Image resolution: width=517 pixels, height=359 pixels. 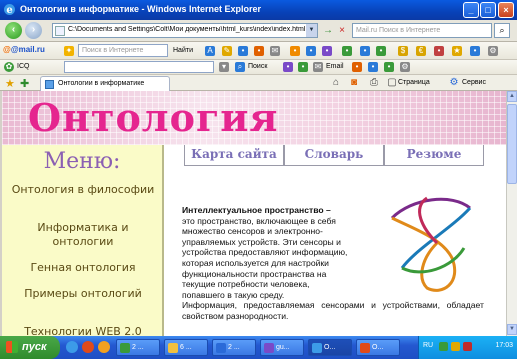 I want to click on scroll-up-icon: ▲, so click(x=512, y=96).